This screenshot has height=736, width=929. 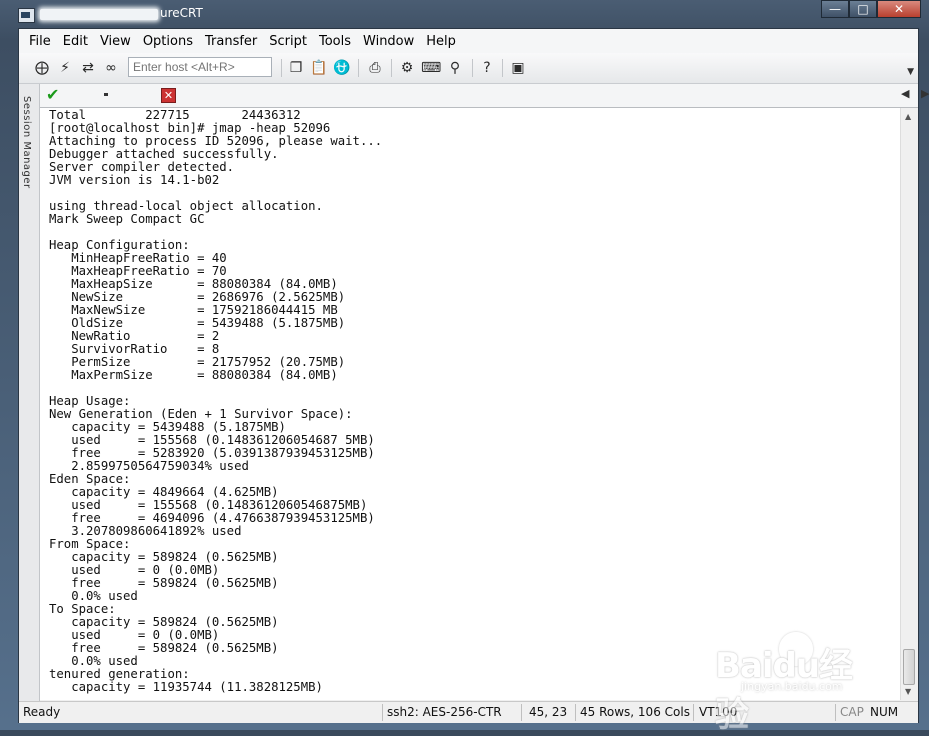 What do you see at coordinates (925, 93) in the screenshot?
I see `tab-next-icon: ▶` at bounding box center [925, 93].